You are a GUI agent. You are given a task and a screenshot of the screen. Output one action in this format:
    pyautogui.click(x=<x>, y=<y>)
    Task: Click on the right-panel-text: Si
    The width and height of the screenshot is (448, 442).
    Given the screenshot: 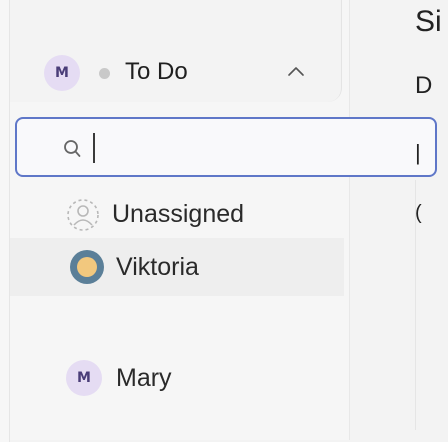 What is the action you would take?
    pyautogui.click(x=428, y=21)
    